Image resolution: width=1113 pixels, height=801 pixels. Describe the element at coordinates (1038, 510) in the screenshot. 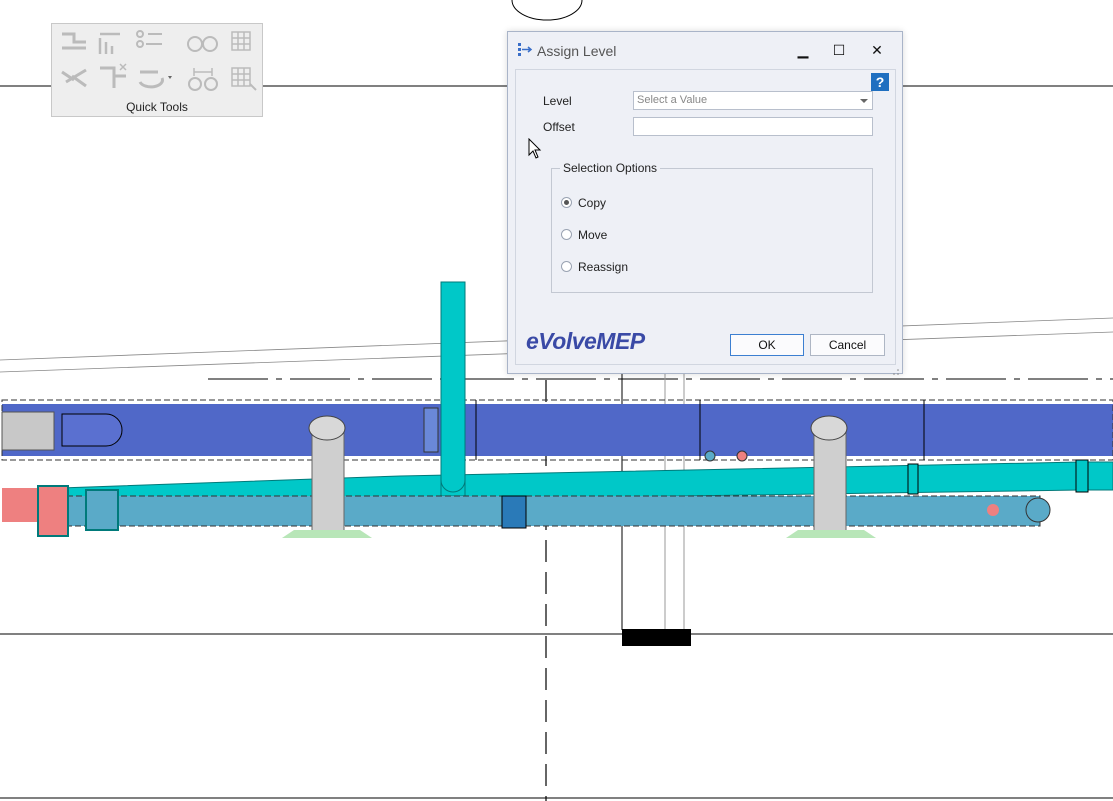

I see `pipe-end-cap` at that location.